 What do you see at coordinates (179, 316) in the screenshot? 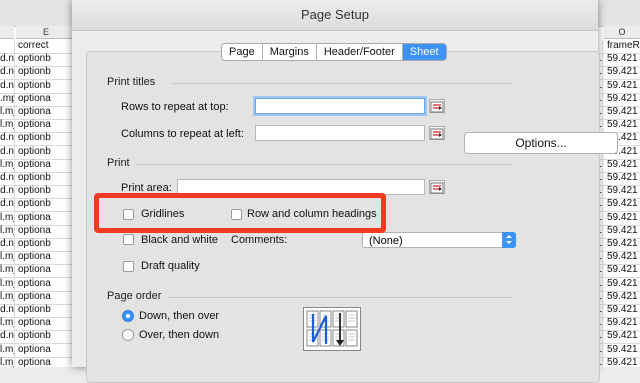
I see `down-then-over-label: Down, then over` at bounding box center [179, 316].